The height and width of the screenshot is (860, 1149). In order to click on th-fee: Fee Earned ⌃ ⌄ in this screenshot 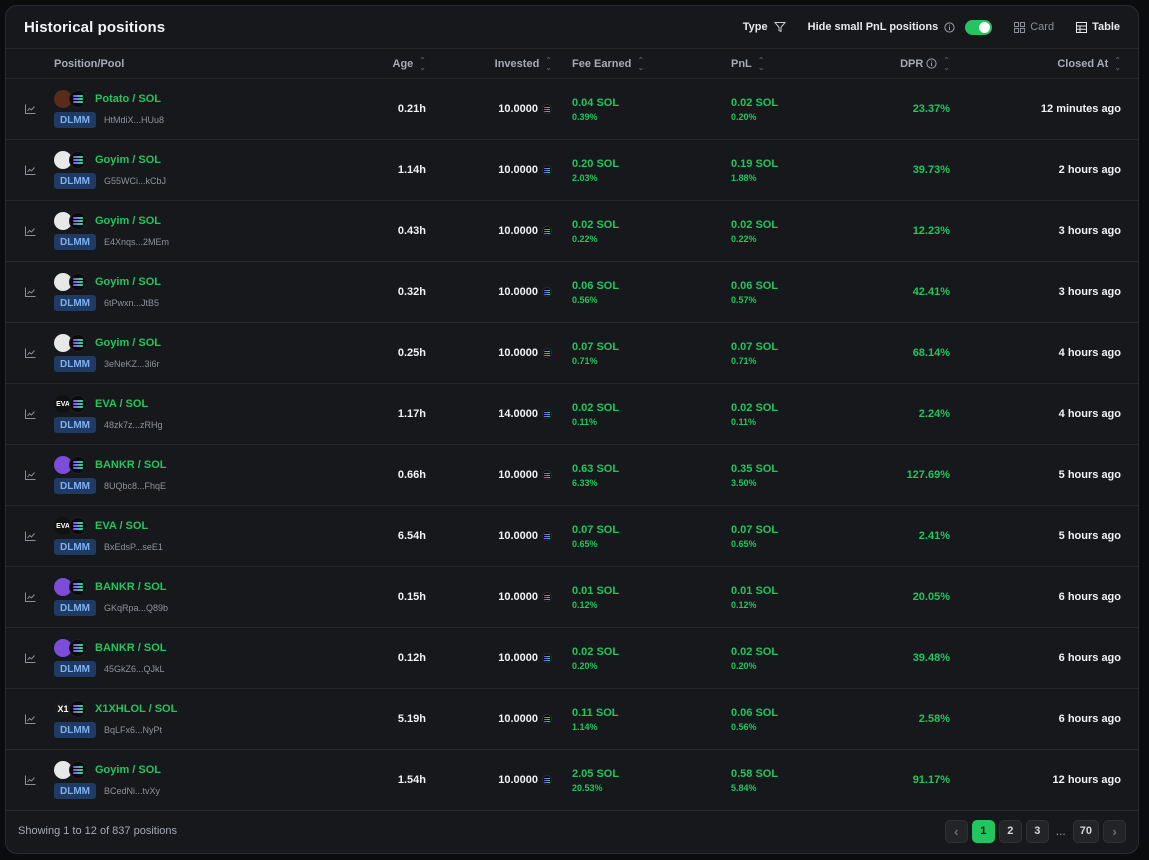, I will do `click(641, 63)`.